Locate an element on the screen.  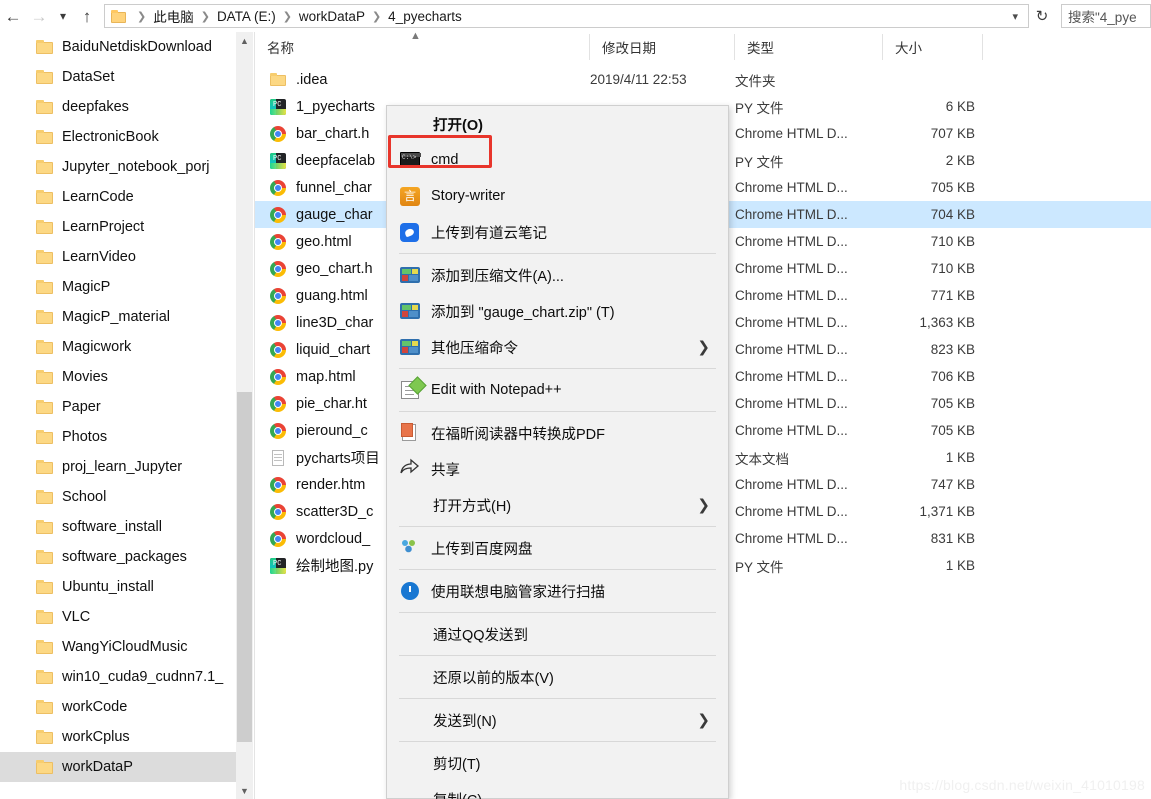
file-name-label: pycharts项目 is located at coordinates (338, 459).